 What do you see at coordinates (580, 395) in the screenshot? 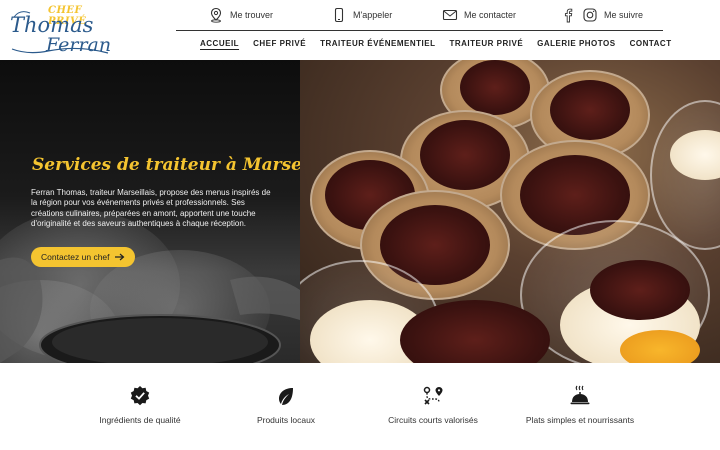
I see `cloche-icon` at bounding box center [580, 395].